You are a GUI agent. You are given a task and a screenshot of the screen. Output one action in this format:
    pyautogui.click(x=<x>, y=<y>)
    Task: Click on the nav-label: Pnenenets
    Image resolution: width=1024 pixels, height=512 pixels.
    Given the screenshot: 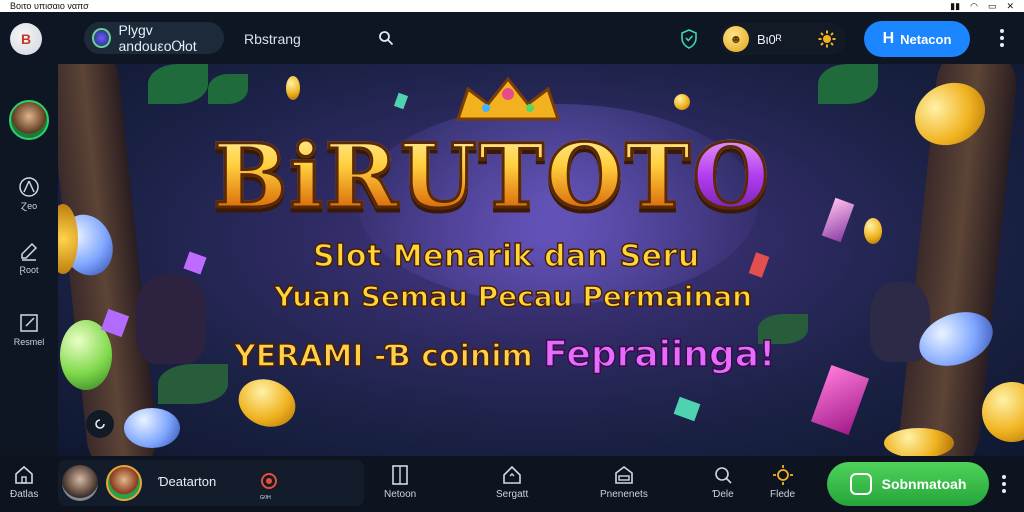 What is the action you would take?
    pyautogui.click(x=624, y=494)
    